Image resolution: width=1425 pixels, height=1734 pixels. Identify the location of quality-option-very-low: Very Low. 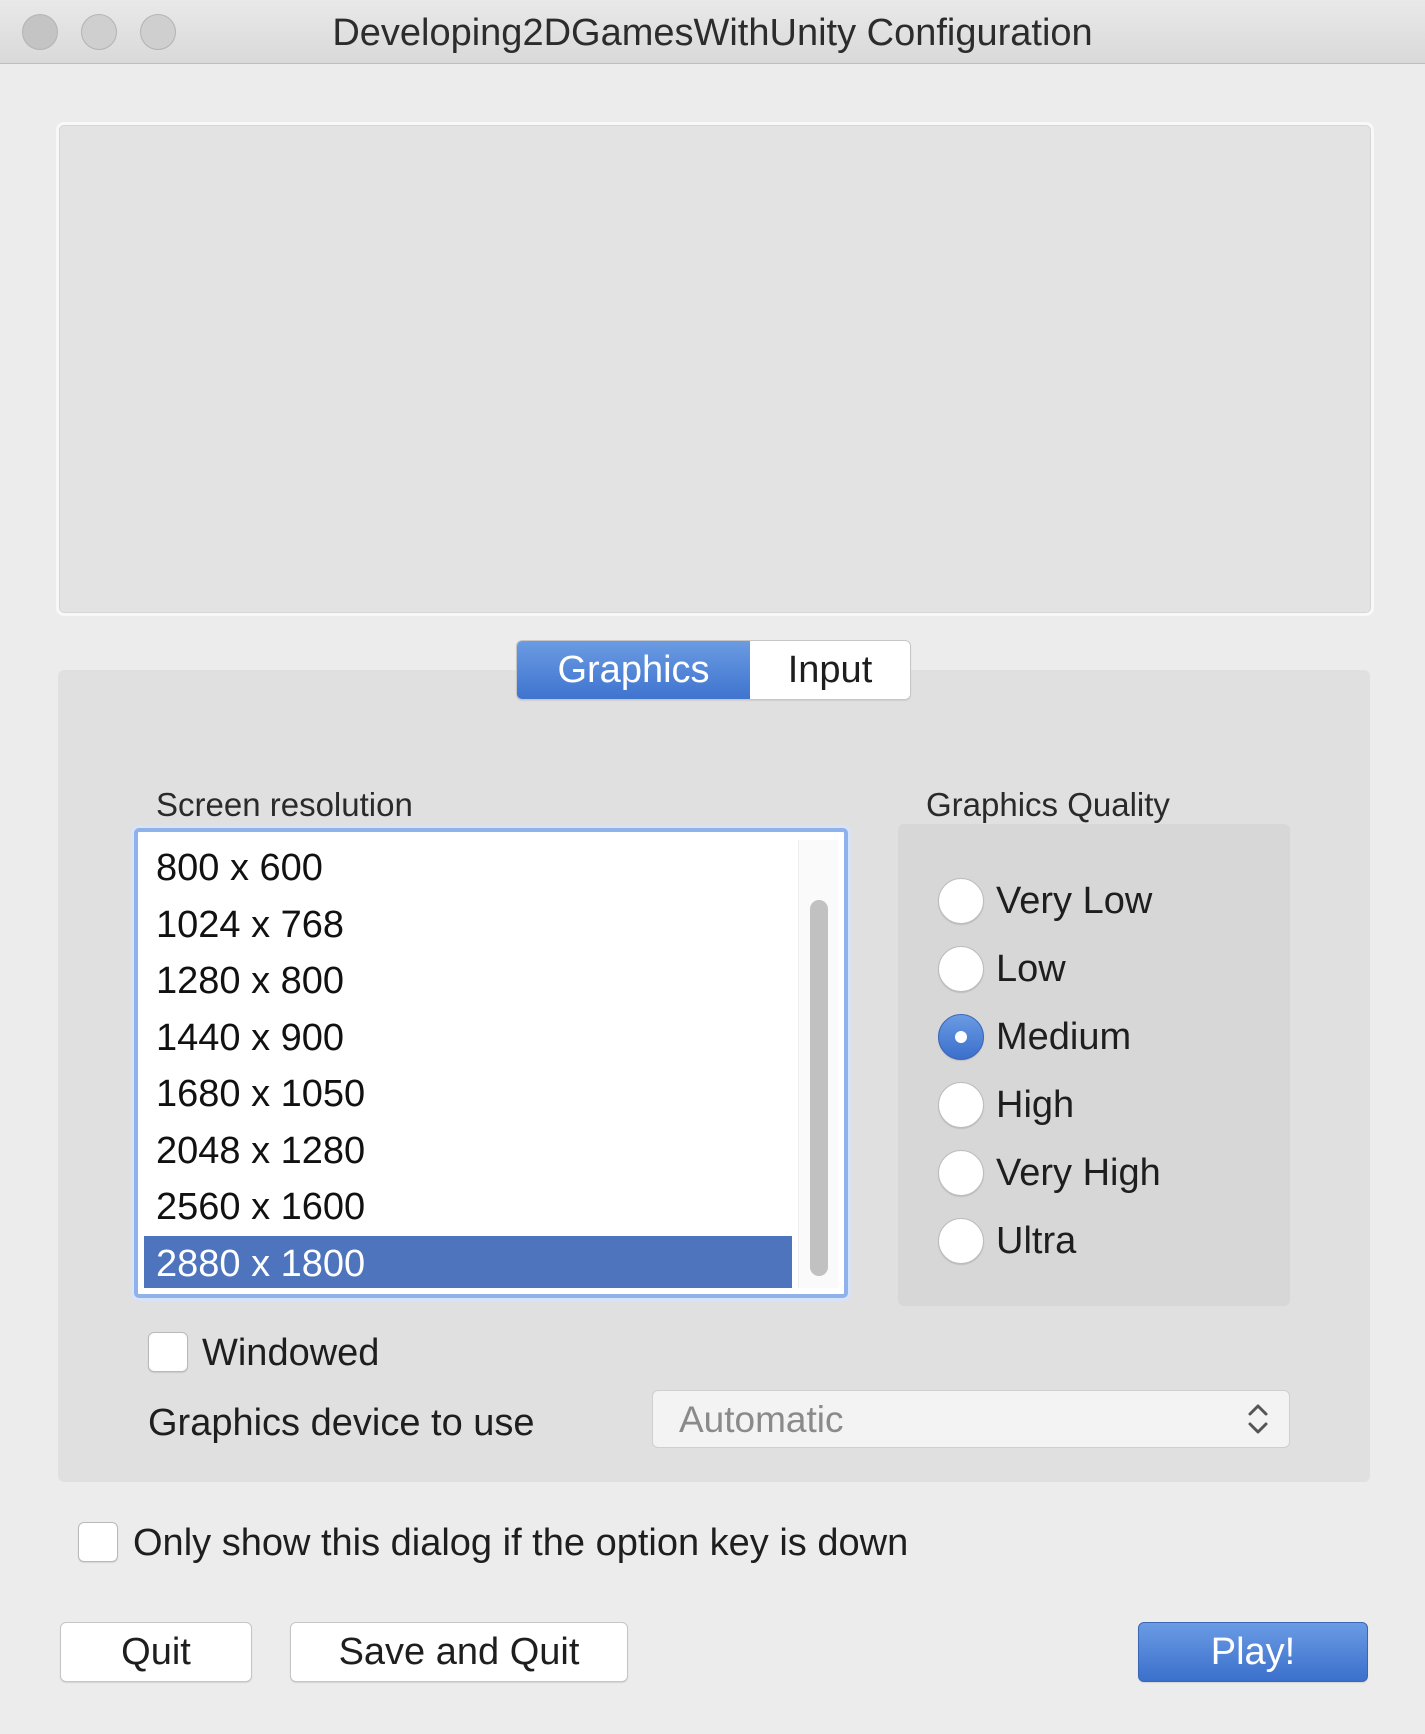
(1045, 901).